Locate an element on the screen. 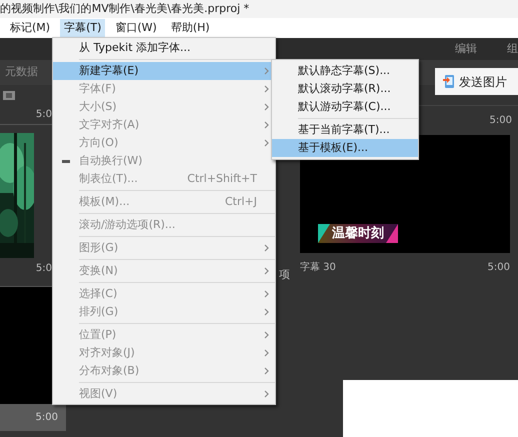 This screenshot has height=437, width=518. menu-bar-item: 字幕(T) is located at coordinates (83, 28).